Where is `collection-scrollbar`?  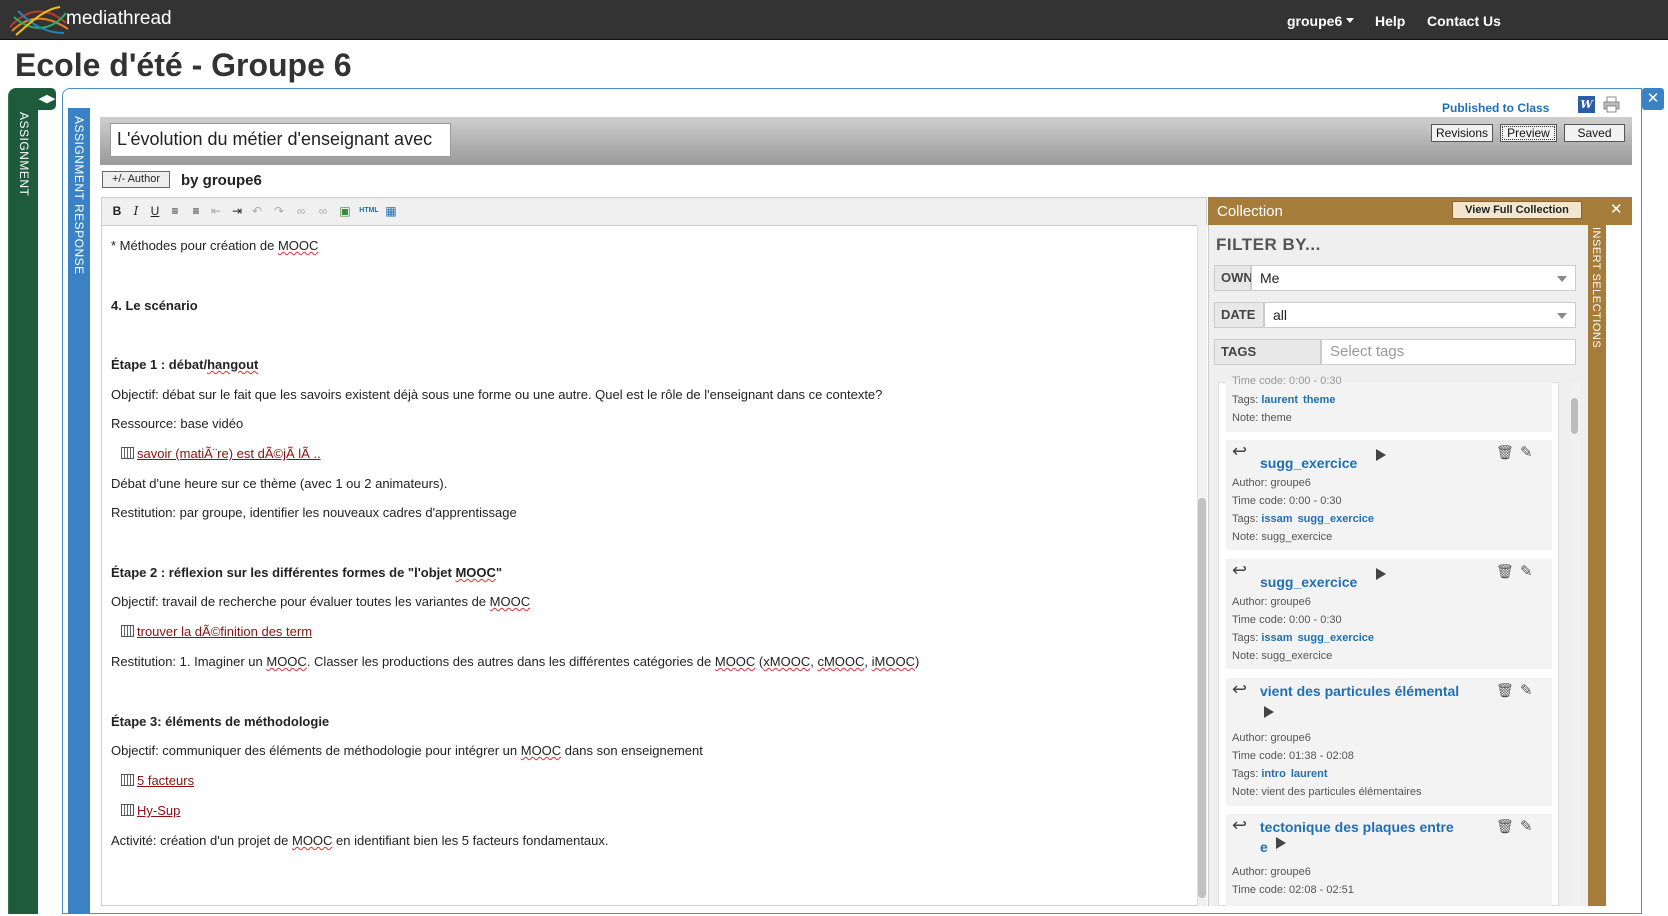 collection-scrollbar is located at coordinates (1575, 644).